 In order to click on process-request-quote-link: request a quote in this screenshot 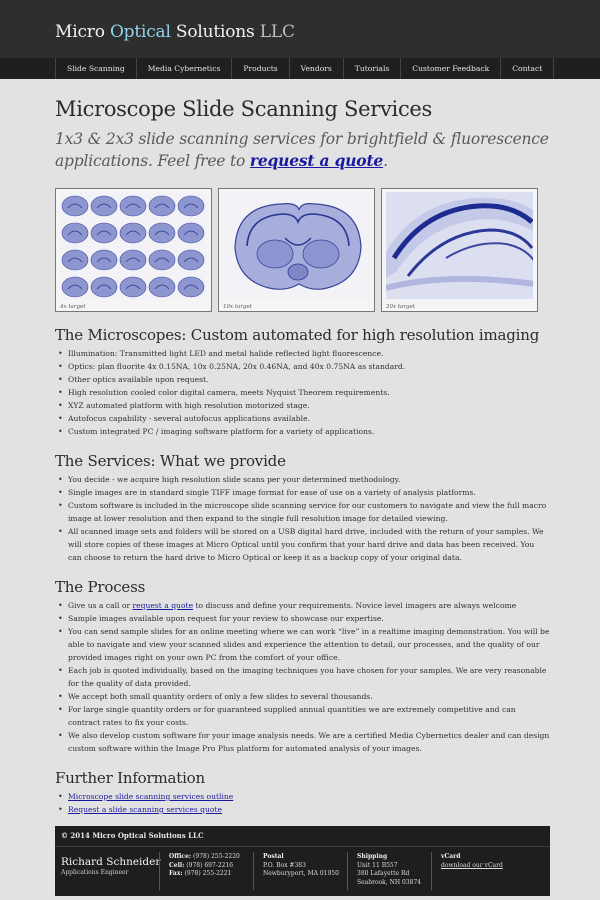, I will do `click(163, 605)`.